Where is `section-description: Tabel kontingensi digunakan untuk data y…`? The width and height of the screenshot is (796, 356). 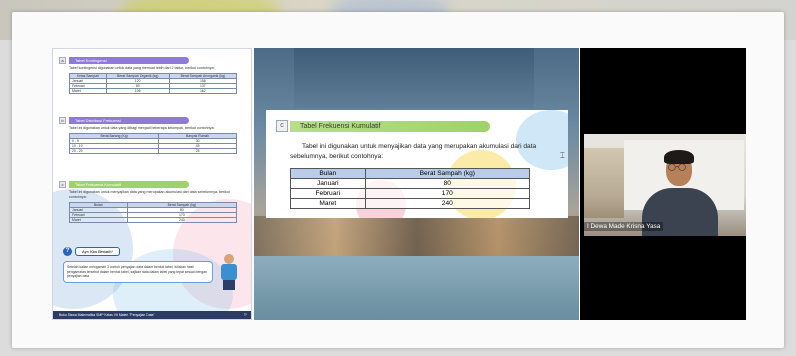 section-description: Tabel kontingensi digunakan untuk data y… is located at coordinates (142, 68).